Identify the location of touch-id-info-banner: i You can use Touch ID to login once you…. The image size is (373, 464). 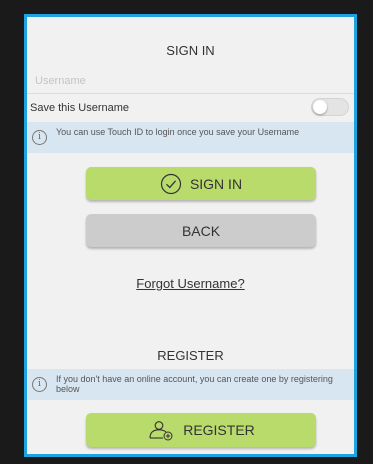
(190, 137).